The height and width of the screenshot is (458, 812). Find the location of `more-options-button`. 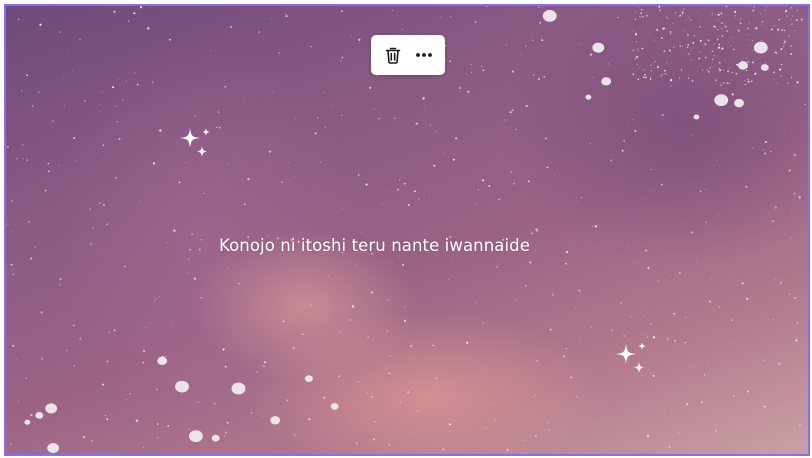

more-options-button is located at coordinates (424, 55).